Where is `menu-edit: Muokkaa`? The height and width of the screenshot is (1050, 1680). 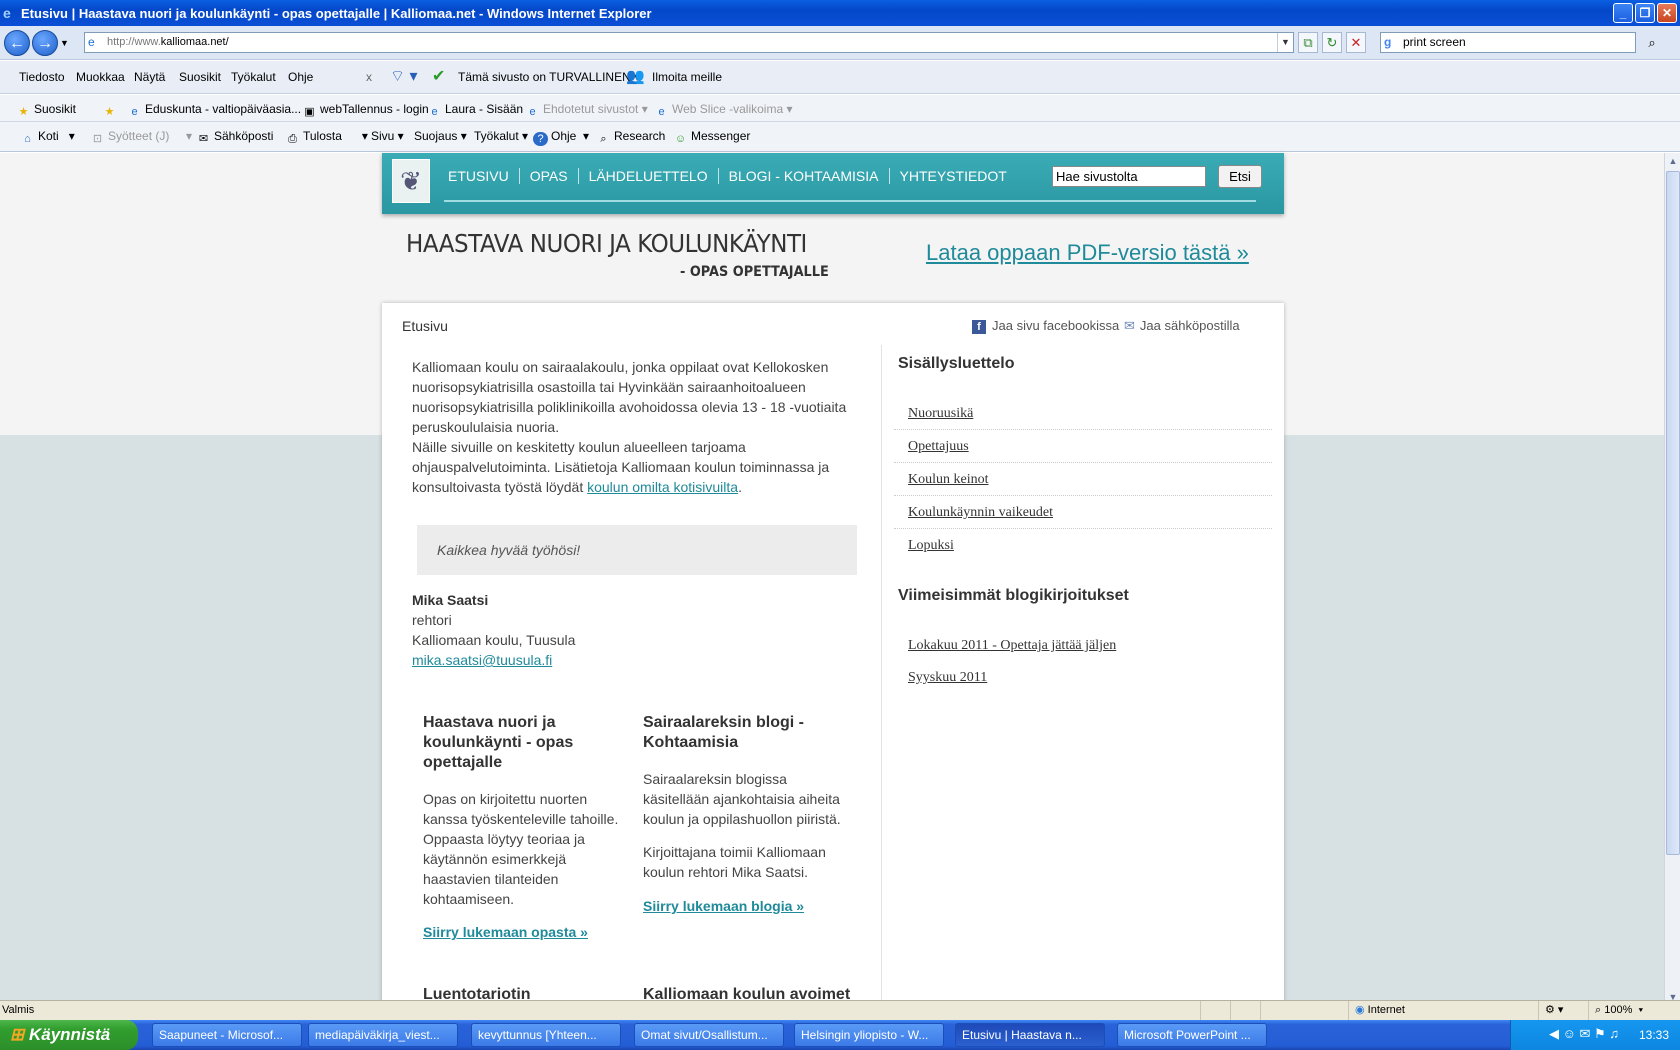
menu-edit: Muokkaa is located at coordinates (100, 77).